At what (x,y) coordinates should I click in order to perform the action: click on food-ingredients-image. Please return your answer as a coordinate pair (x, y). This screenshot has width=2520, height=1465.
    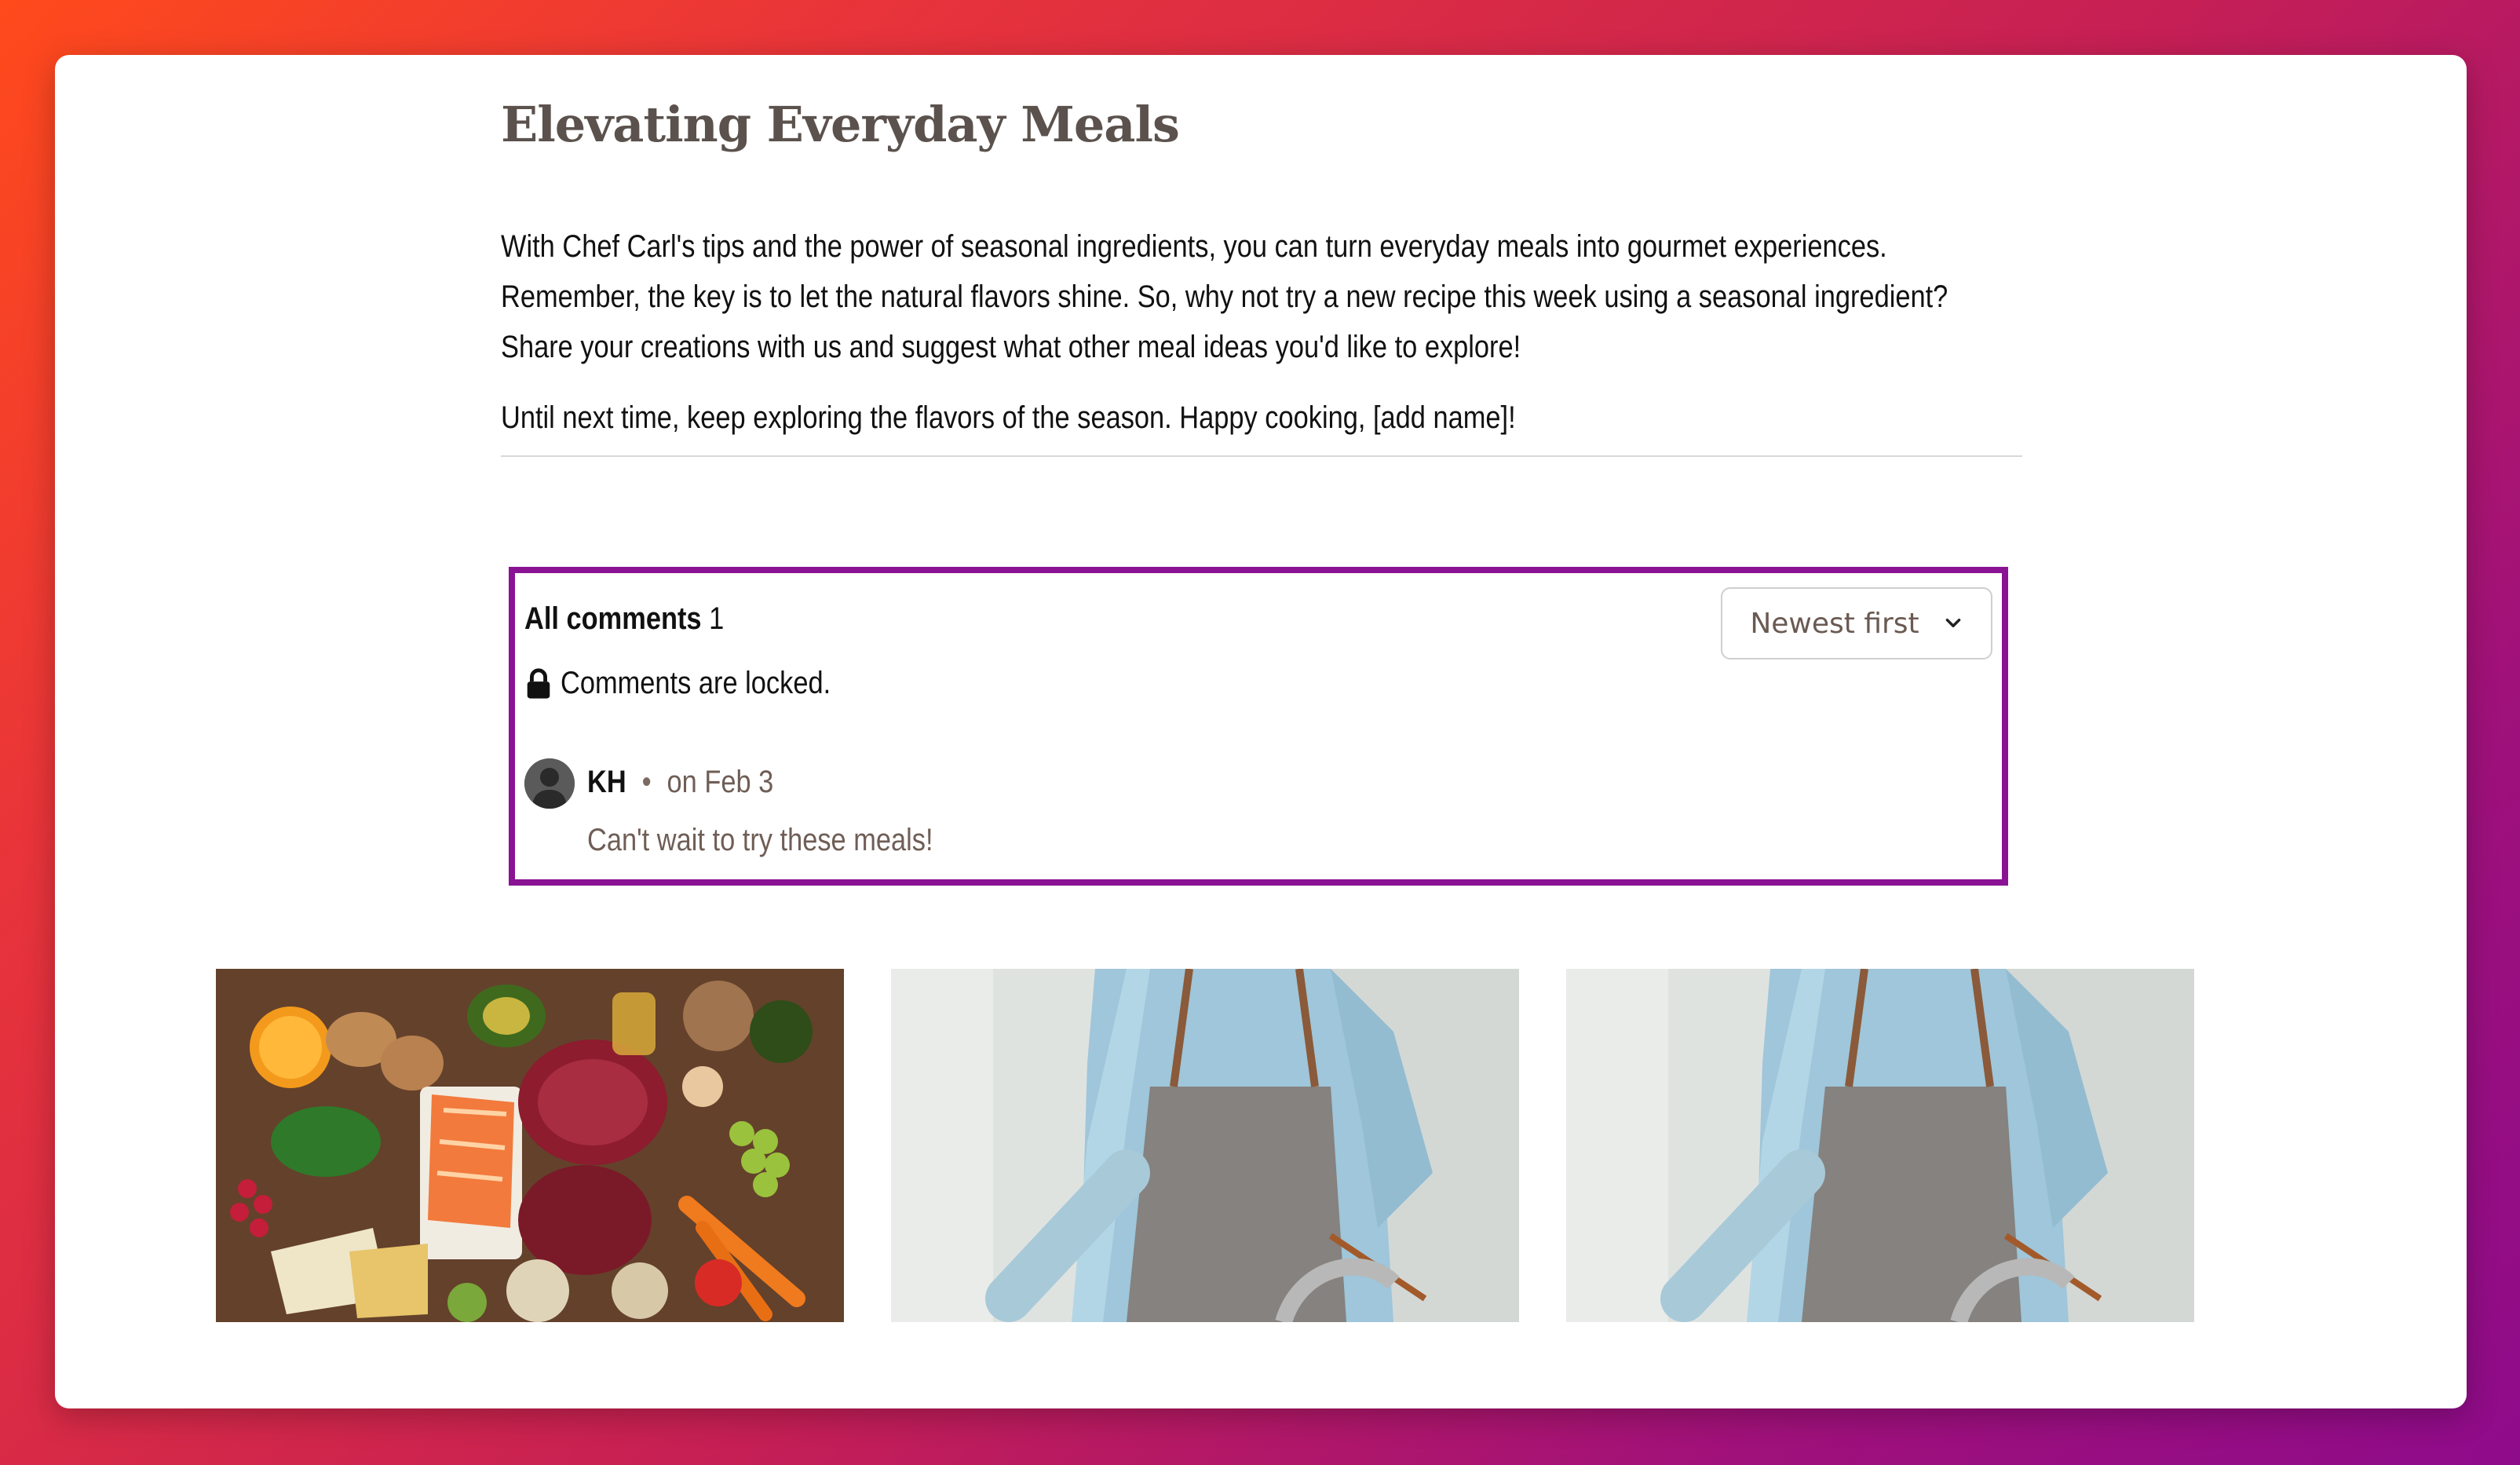
    Looking at the image, I should click on (530, 1145).